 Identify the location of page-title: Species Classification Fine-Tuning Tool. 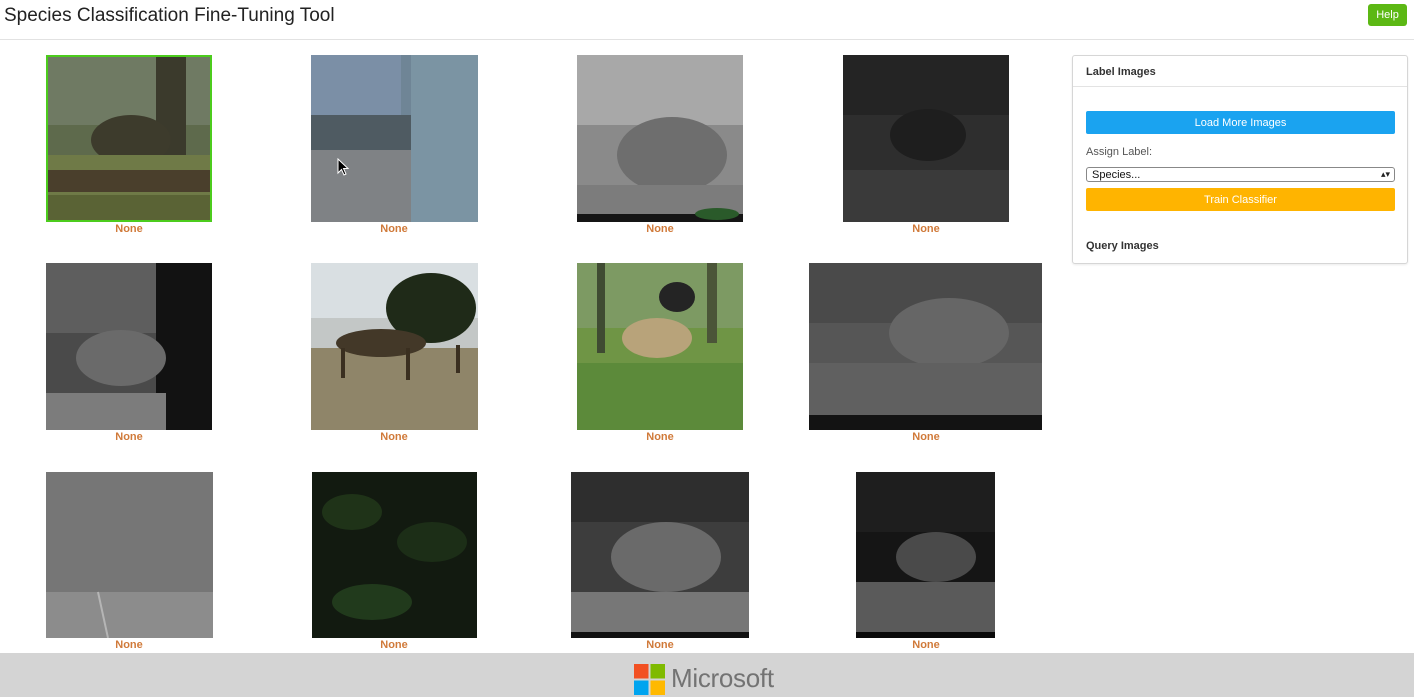
(169, 15).